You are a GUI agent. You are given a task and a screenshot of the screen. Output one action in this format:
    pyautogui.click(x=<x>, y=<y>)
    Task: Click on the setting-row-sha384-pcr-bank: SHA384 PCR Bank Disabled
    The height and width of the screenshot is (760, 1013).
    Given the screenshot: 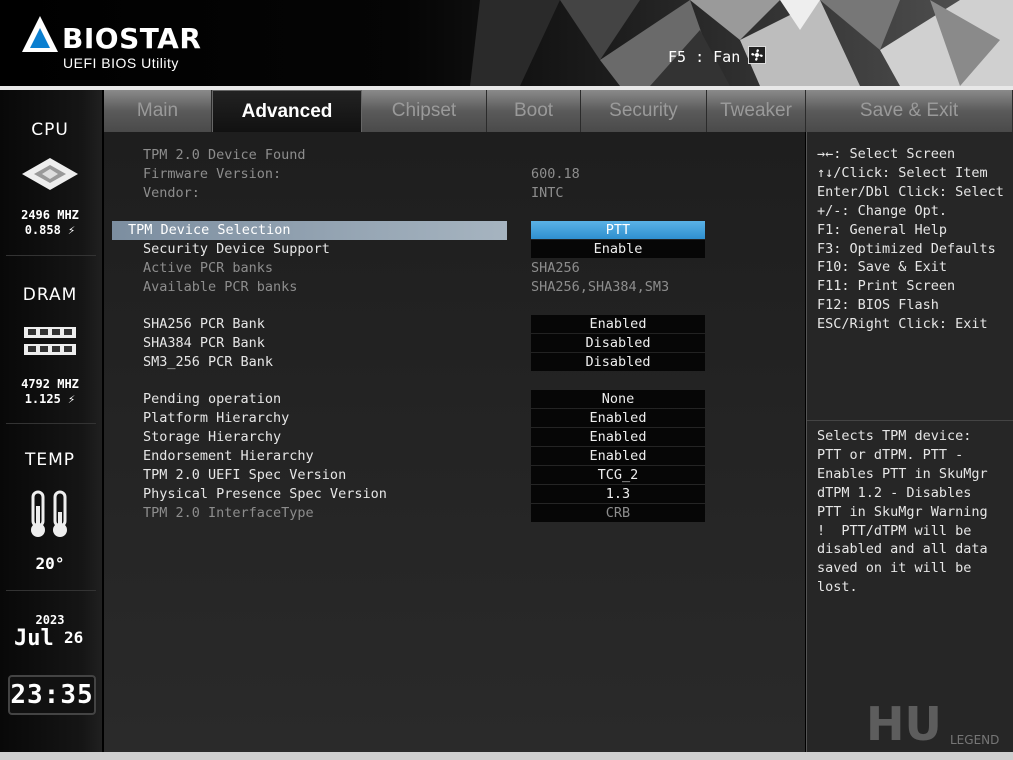 What is the action you would take?
    pyautogui.click(x=454, y=343)
    